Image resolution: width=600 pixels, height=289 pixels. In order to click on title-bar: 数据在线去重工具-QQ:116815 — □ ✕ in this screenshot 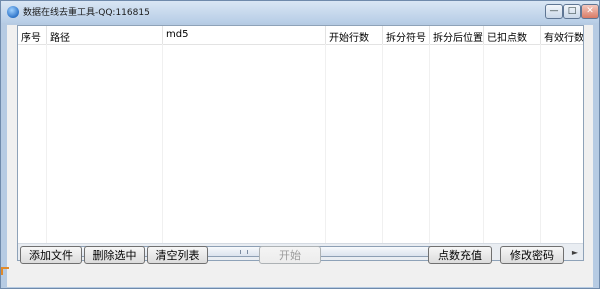, I will do `click(300, 12)`.